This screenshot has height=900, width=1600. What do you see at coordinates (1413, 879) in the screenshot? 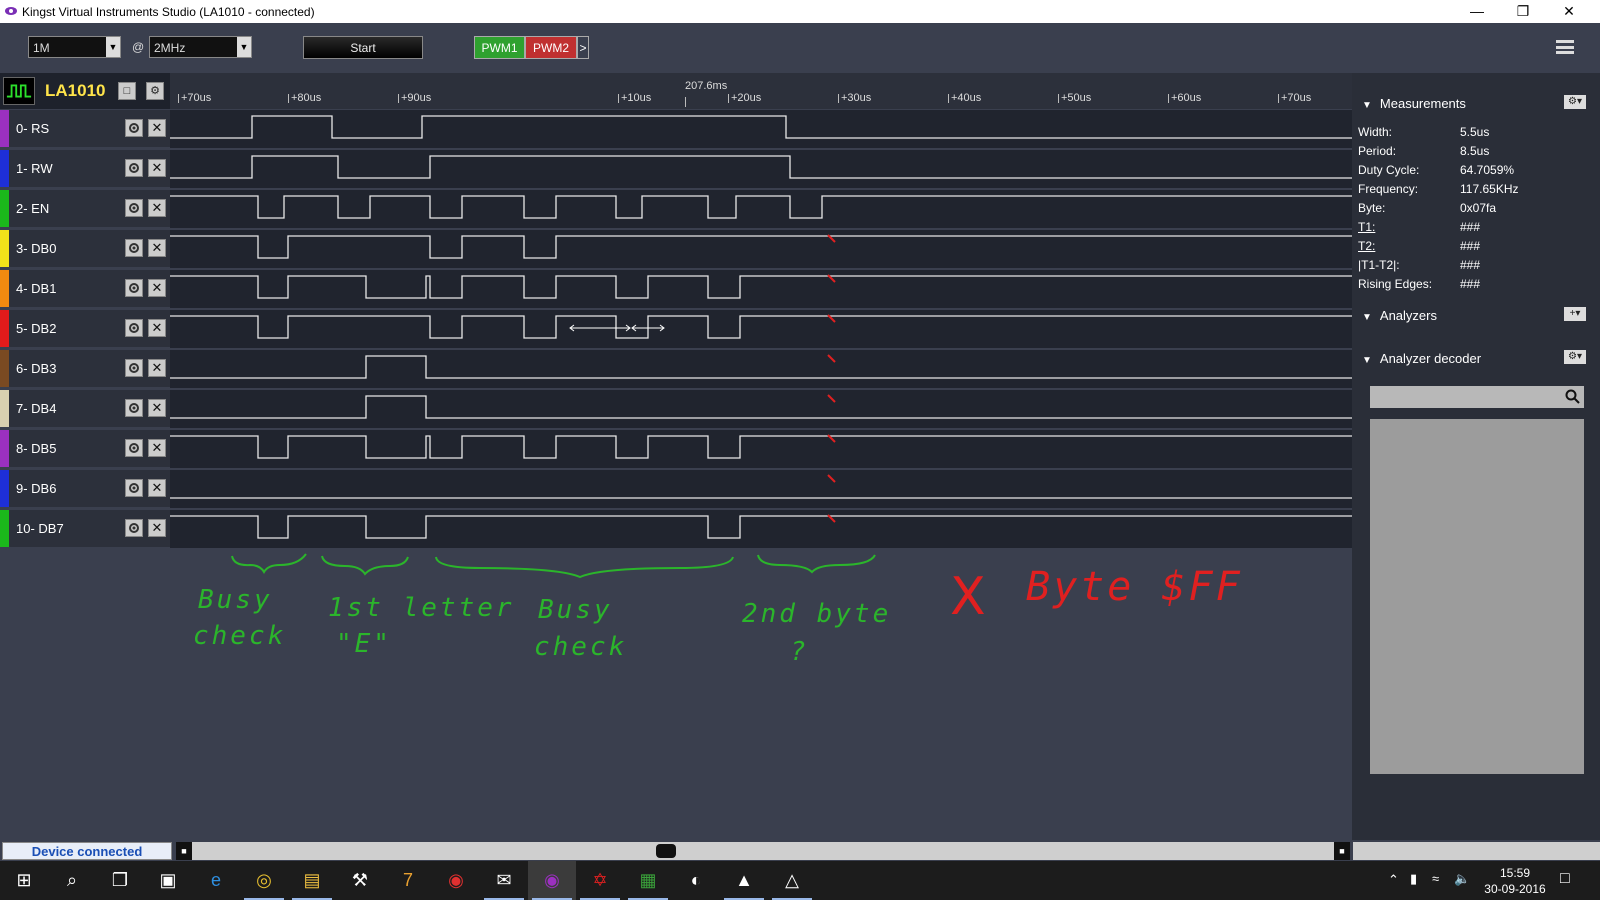
I see `battery-icon: ▮` at bounding box center [1413, 879].